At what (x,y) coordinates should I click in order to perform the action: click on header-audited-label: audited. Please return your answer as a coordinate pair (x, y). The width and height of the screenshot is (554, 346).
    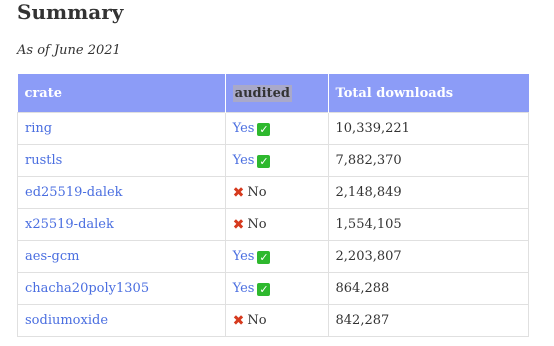
    Looking at the image, I should click on (262, 93).